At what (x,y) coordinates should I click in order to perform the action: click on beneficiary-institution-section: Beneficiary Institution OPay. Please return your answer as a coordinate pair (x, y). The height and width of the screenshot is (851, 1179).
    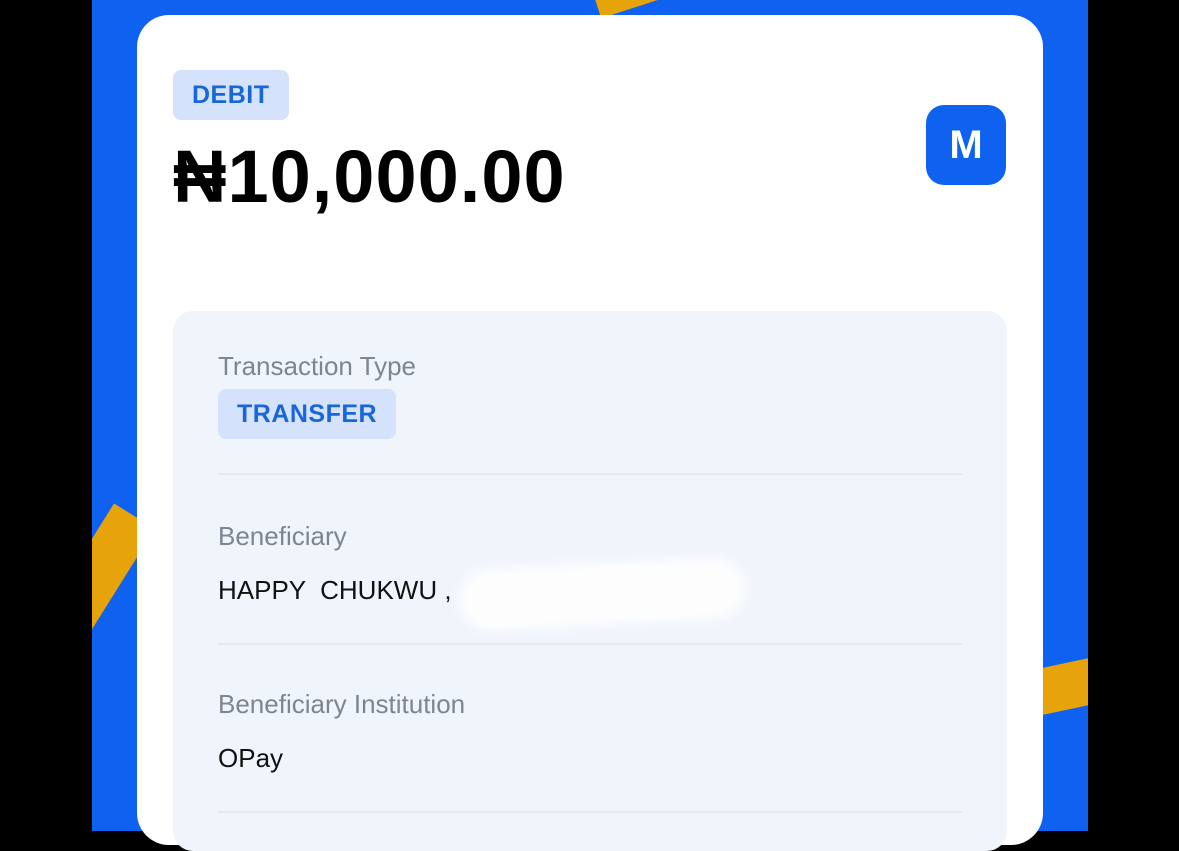
    Looking at the image, I should click on (590, 731).